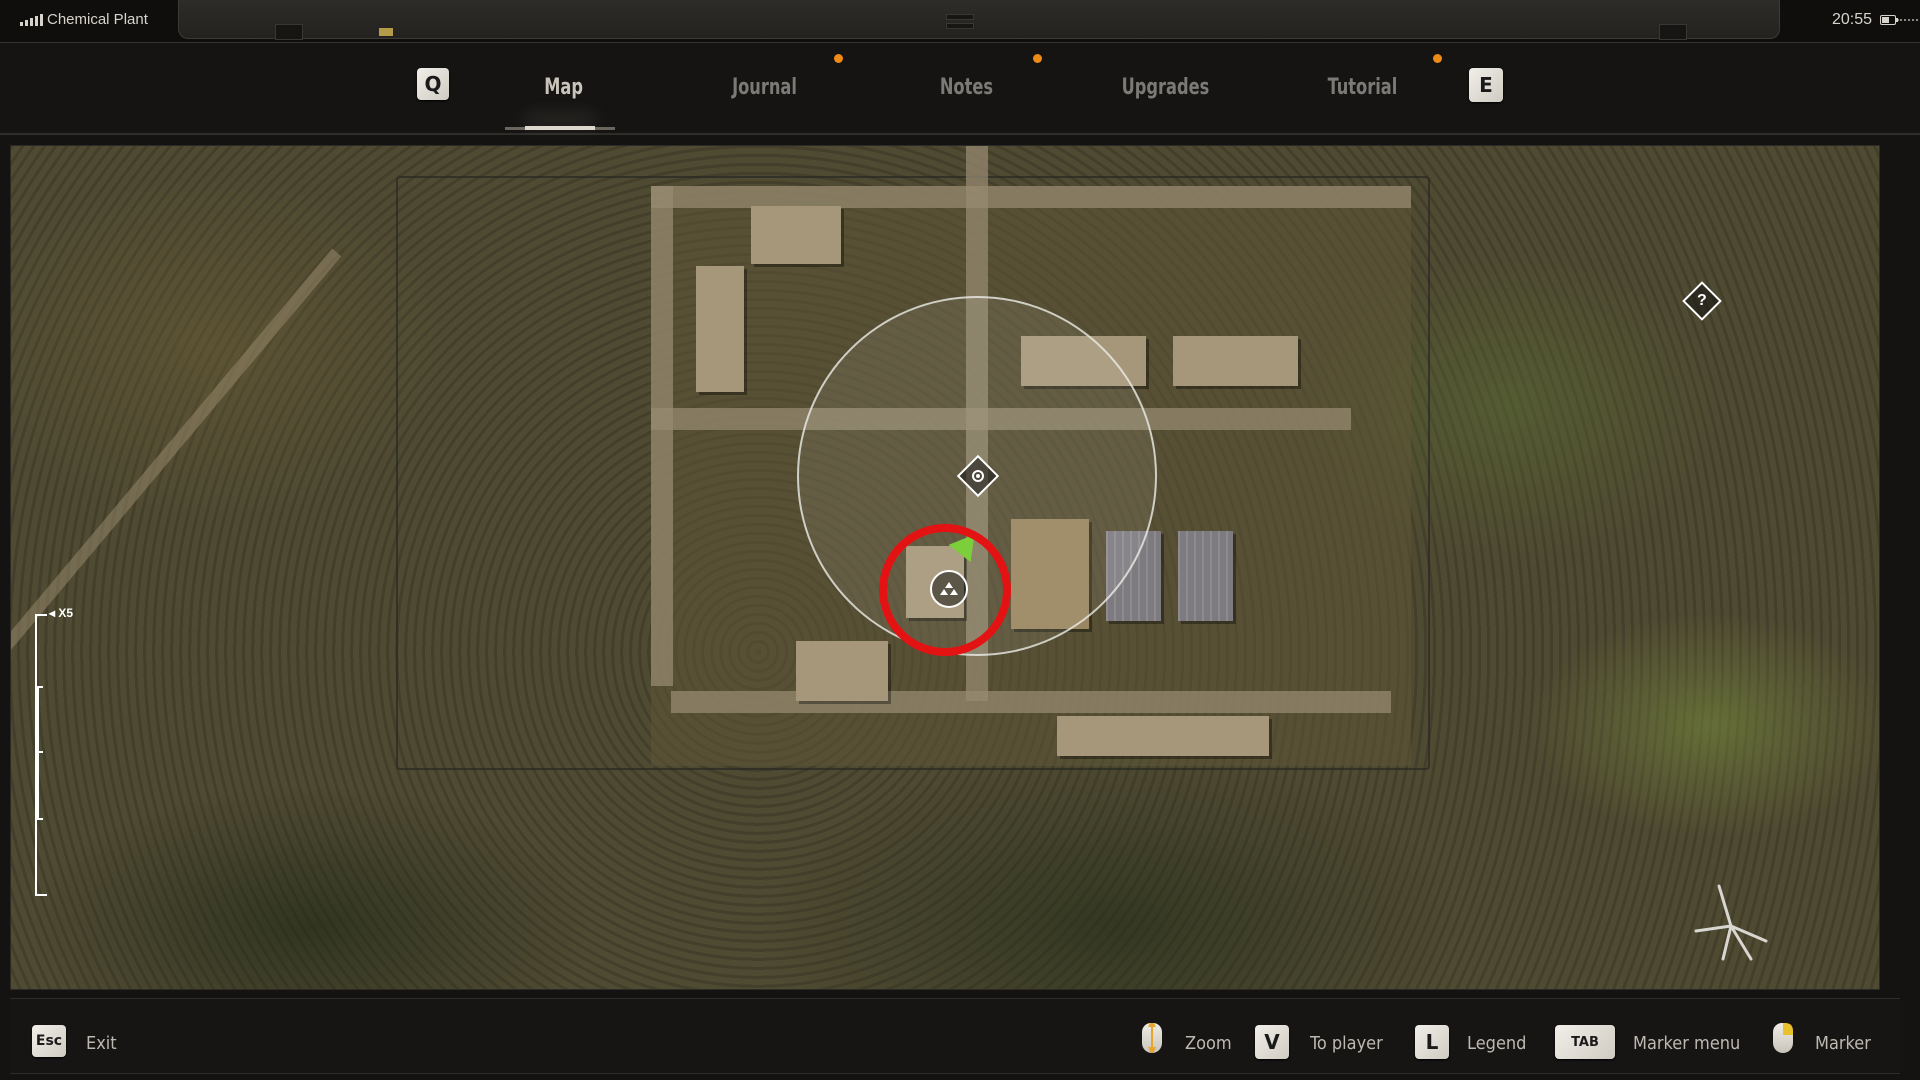 This screenshot has width=1920, height=1080. Describe the element at coordinates (966, 87) in the screenshot. I see `tab-notes: Notes` at that location.